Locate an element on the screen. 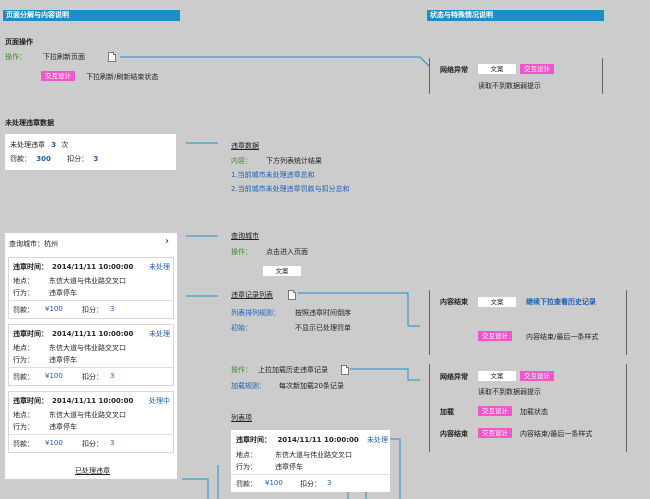 Image resolution: width=650 pixels, height=499 pixels. list-item-title: 列表项 is located at coordinates (241, 418).